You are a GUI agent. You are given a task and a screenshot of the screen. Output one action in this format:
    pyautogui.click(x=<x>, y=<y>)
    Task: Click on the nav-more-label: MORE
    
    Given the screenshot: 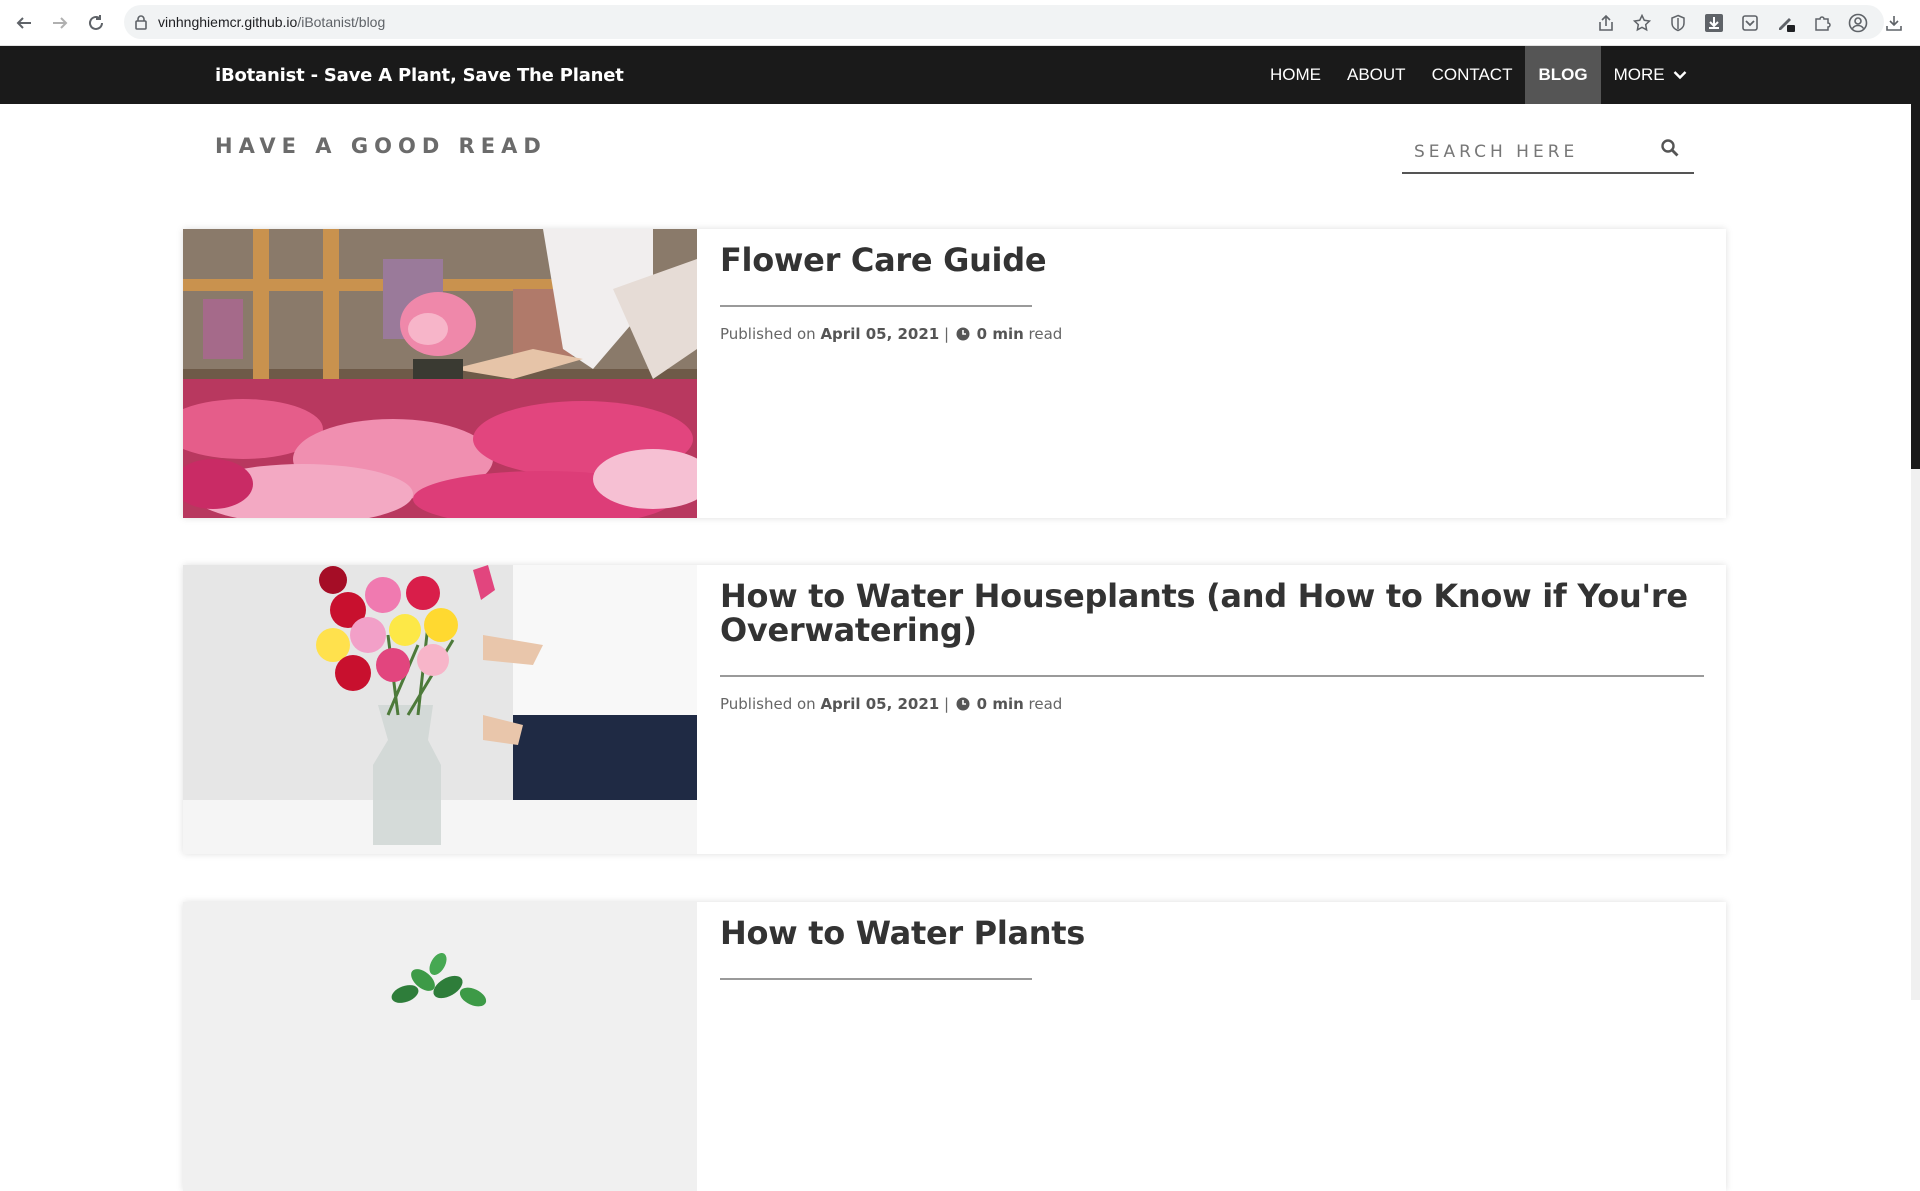 What is the action you would take?
    pyautogui.click(x=1639, y=74)
    